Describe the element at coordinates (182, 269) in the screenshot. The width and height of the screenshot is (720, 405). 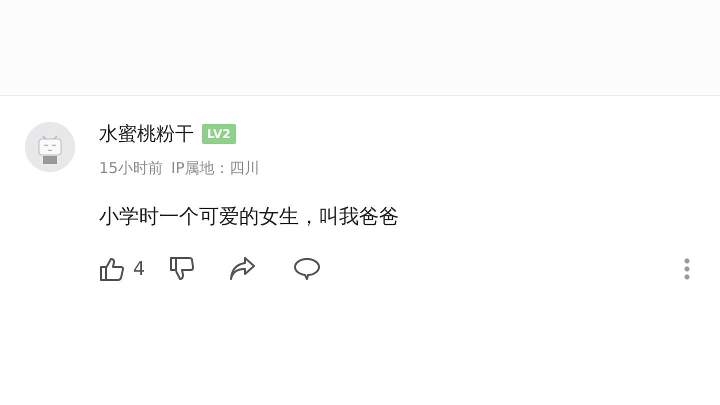
I see `thumbs-down-icon` at that location.